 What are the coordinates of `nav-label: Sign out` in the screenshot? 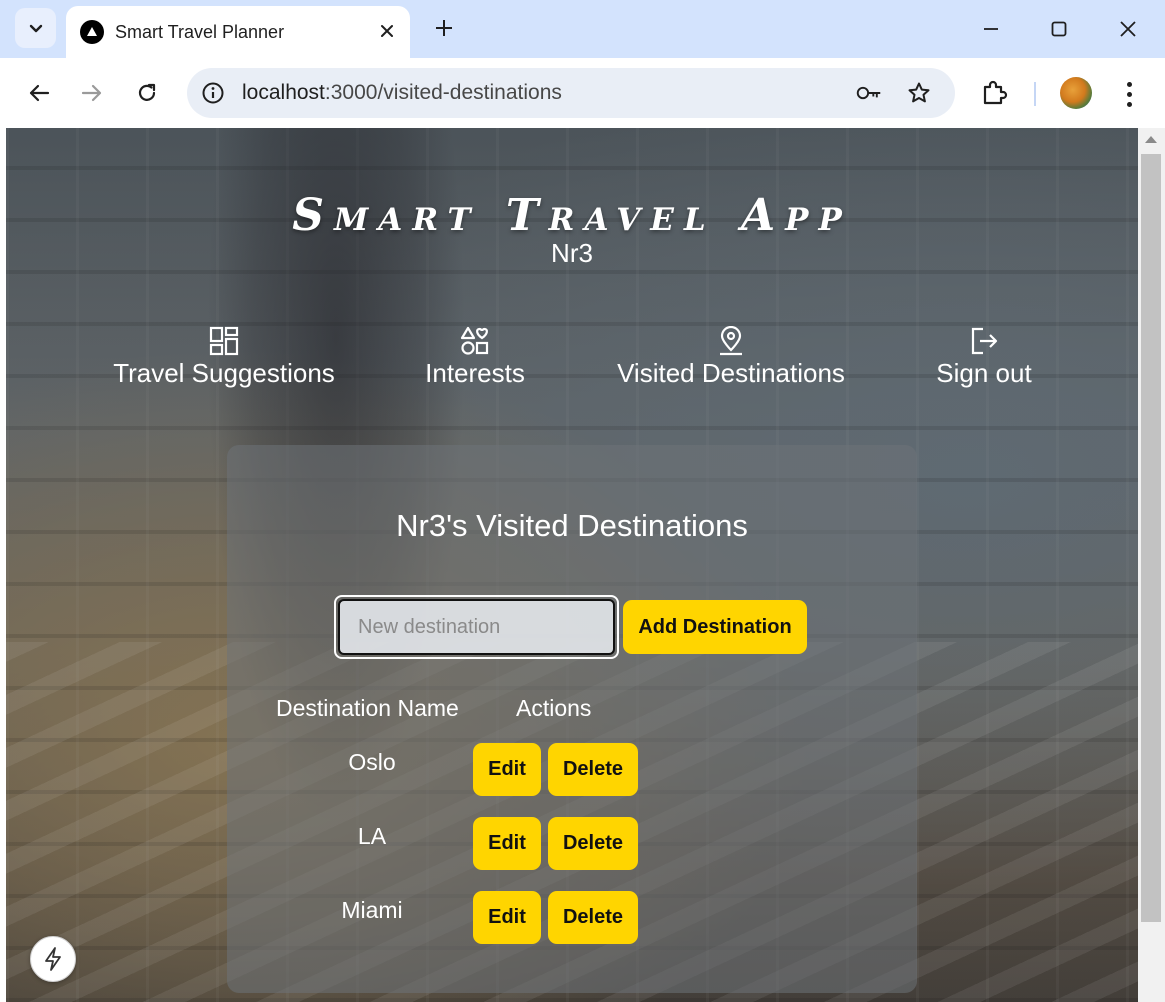 It's located at (984, 373).